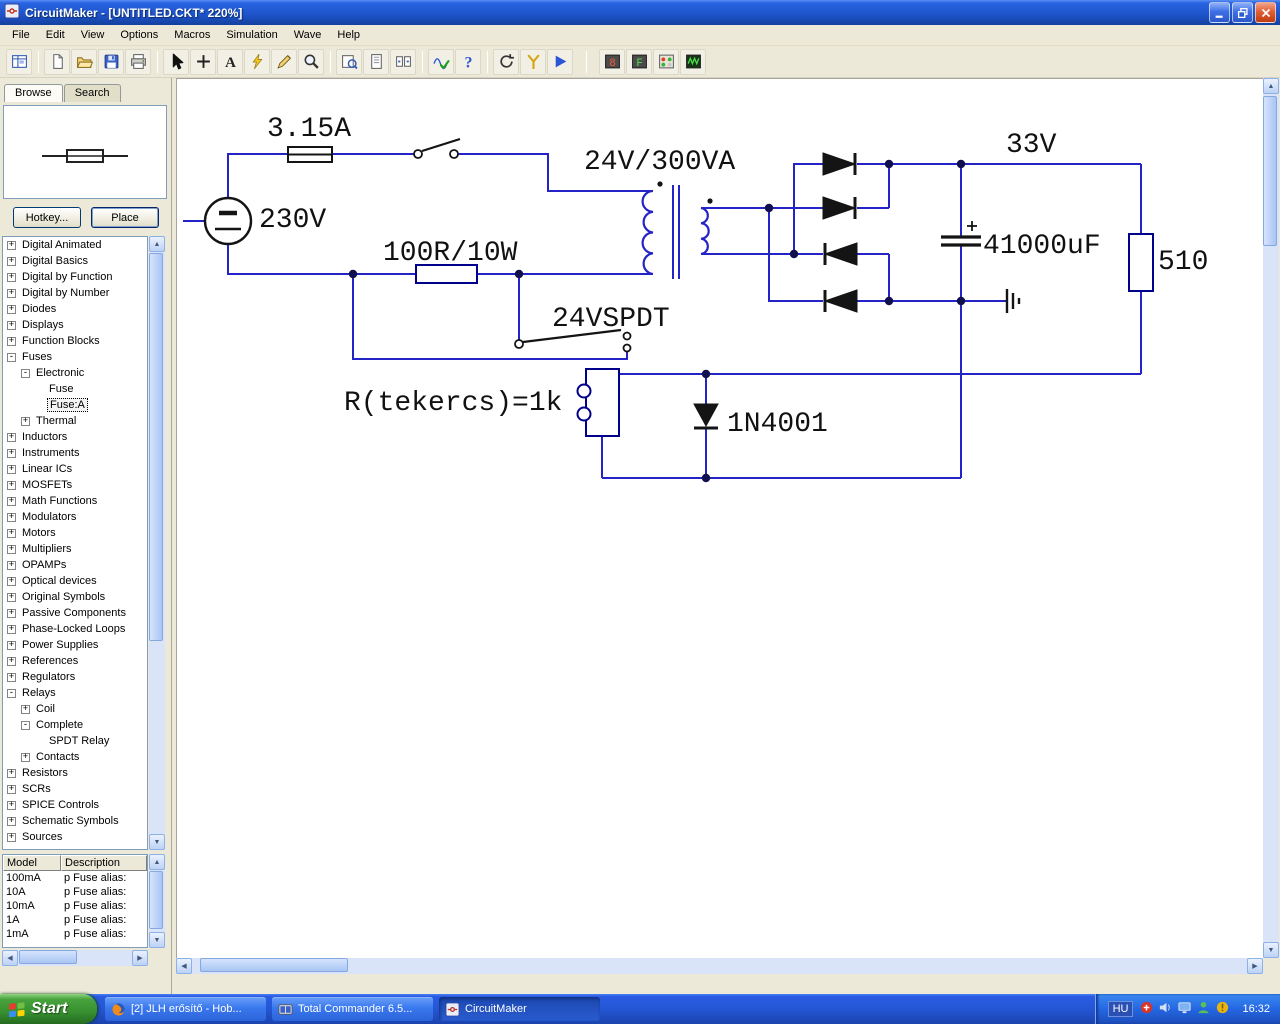 Image resolution: width=1280 pixels, height=1024 pixels. I want to click on component-relay-coil, so click(598, 402).